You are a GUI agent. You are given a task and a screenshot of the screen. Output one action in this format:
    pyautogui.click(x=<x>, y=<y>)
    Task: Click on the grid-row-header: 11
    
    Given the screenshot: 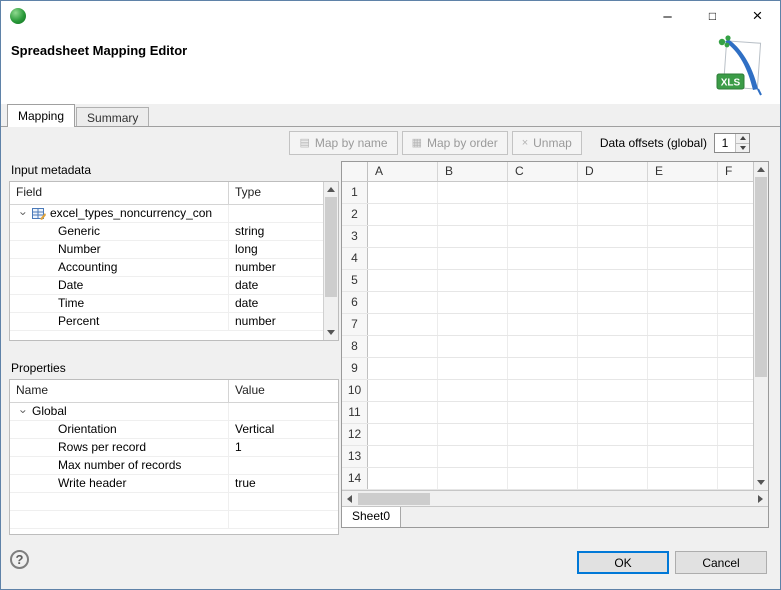 What is the action you would take?
    pyautogui.click(x=355, y=412)
    